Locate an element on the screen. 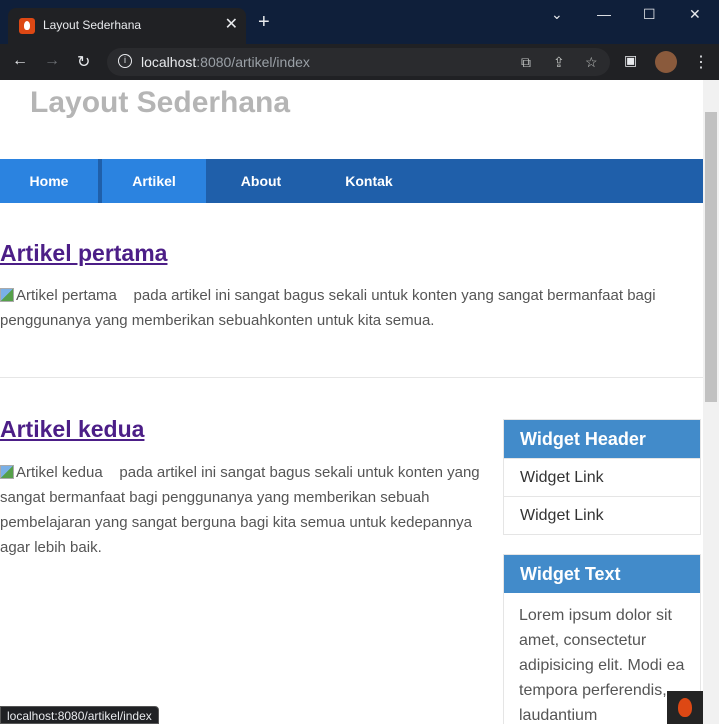  reload-icon: ↻ is located at coordinates (83, 62).